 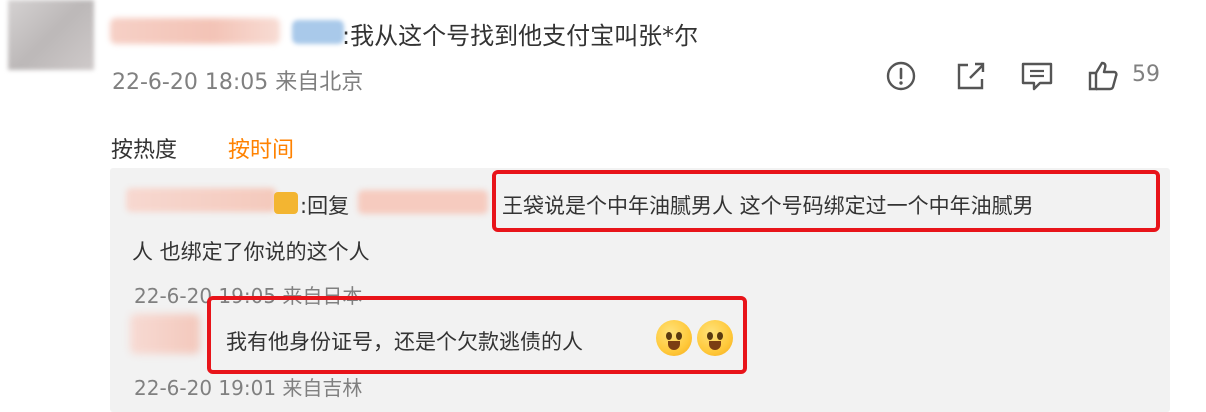 I want to click on reply-meta: 22-6-20 19:01 来自吉林, so click(x=248, y=388).